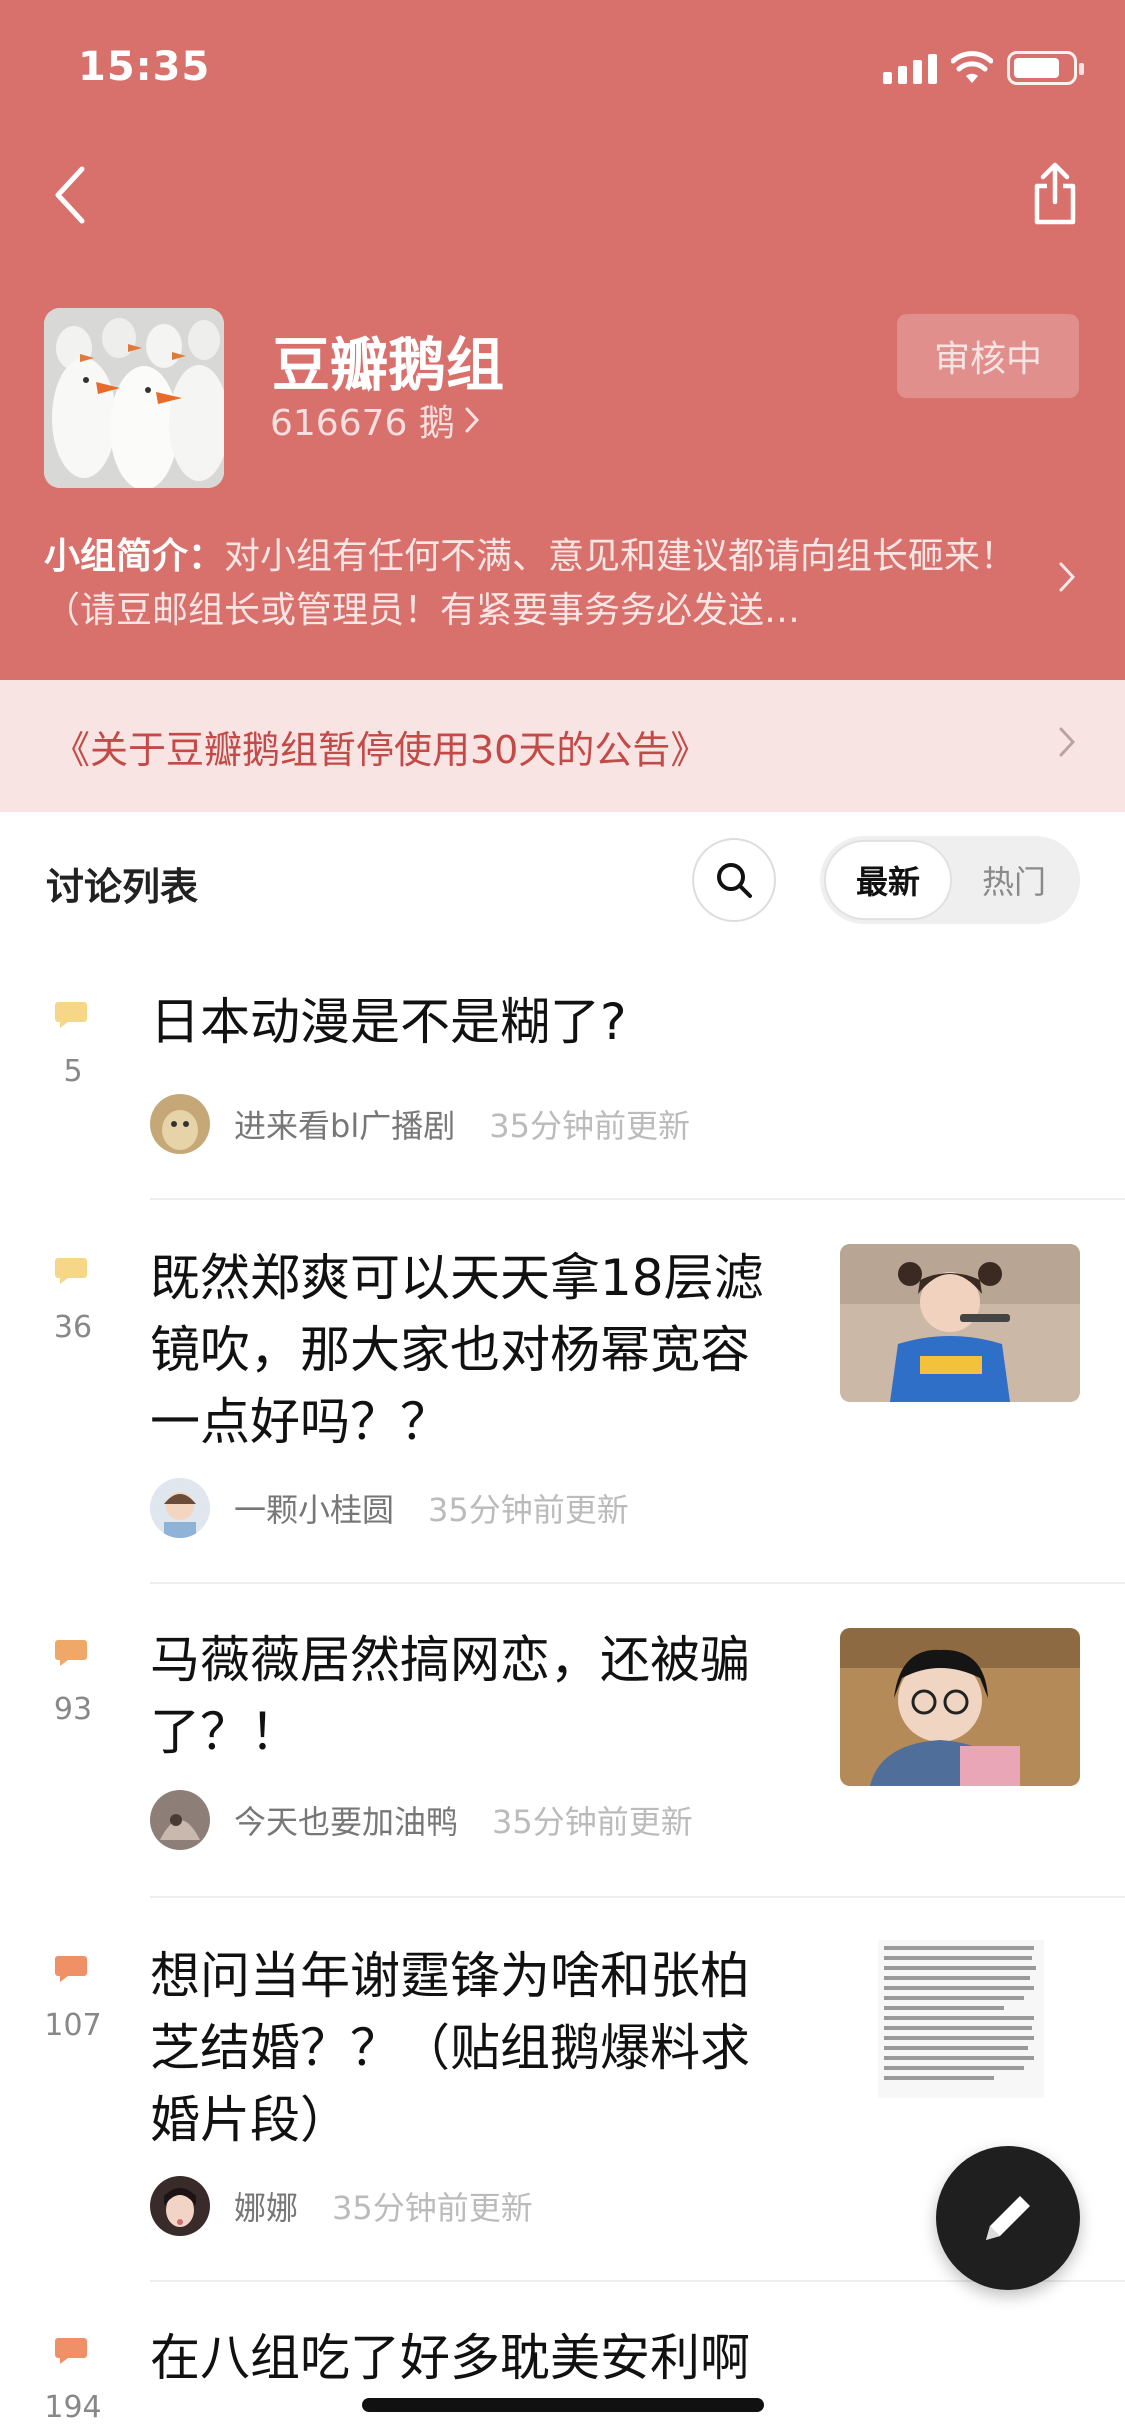 The image size is (1125, 2436). I want to click on review-status-badge: 审核中, so click(988, 356).